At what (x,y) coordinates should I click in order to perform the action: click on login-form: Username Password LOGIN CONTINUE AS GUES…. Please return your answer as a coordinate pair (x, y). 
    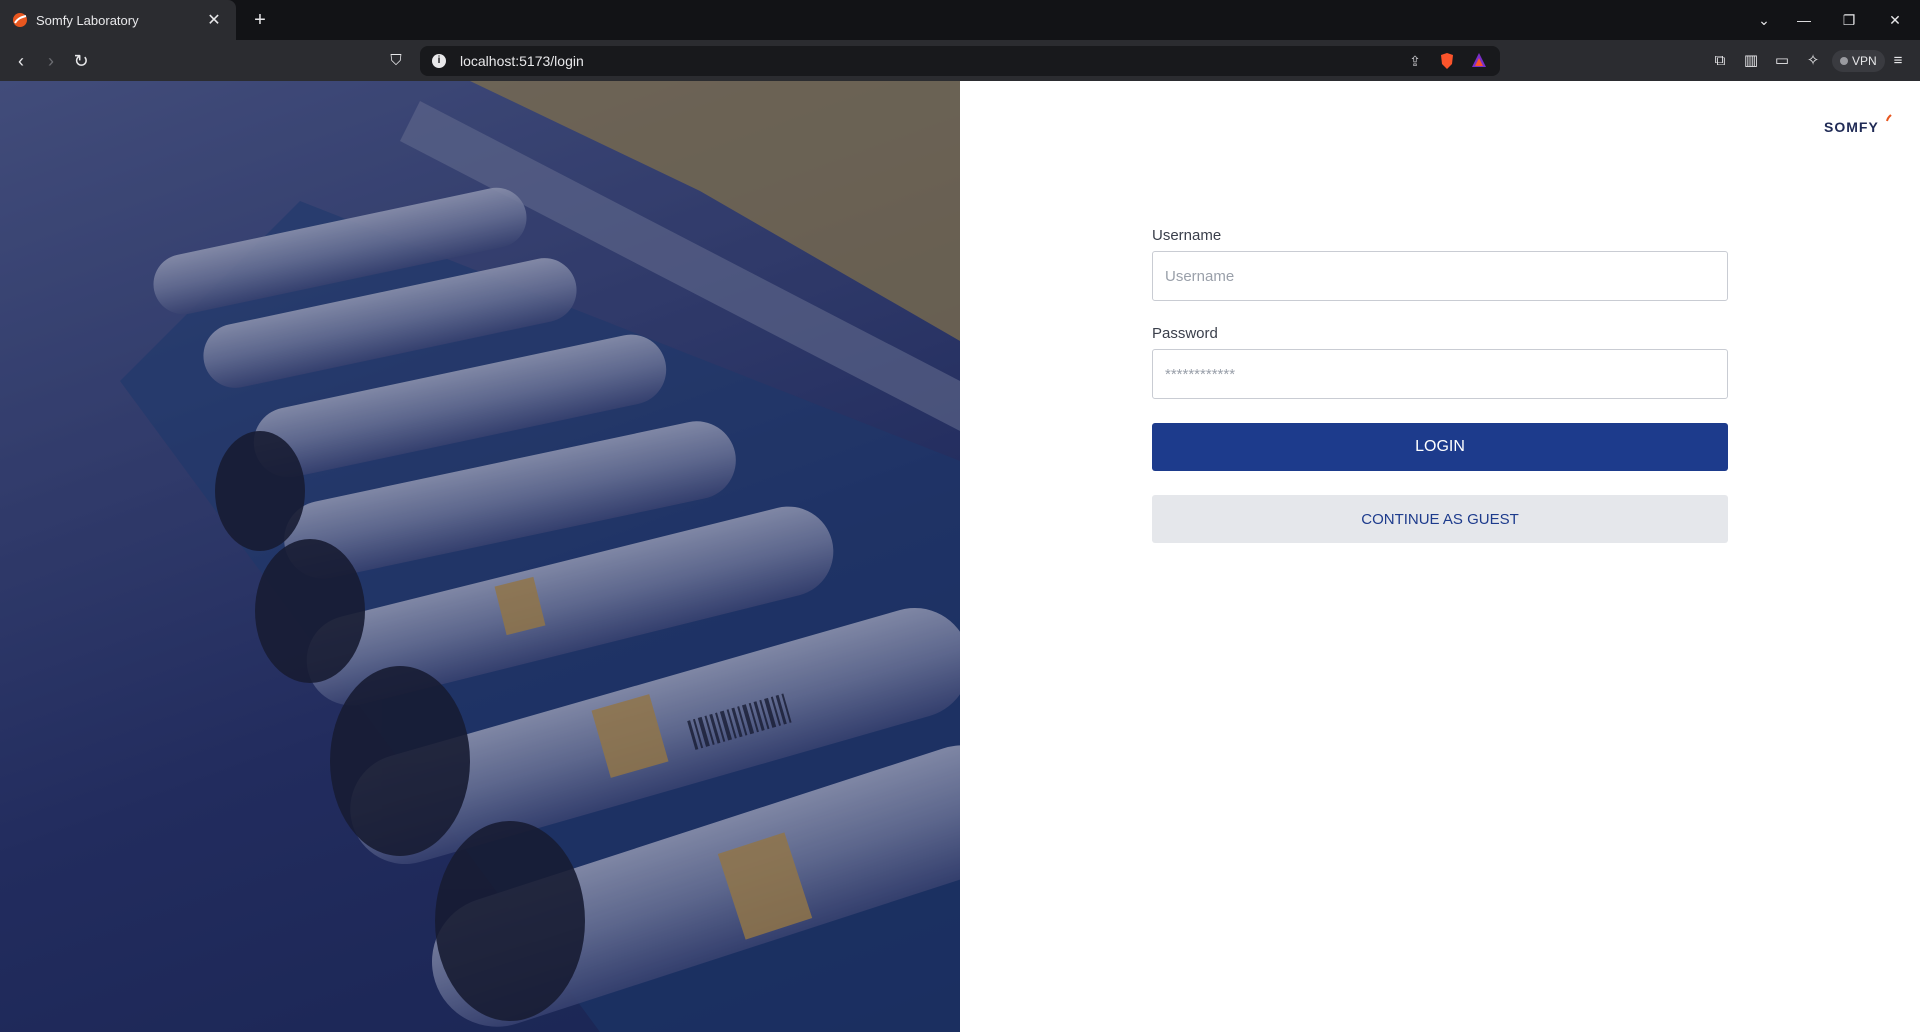
    Looking at the image, I should click on (1440, 385).